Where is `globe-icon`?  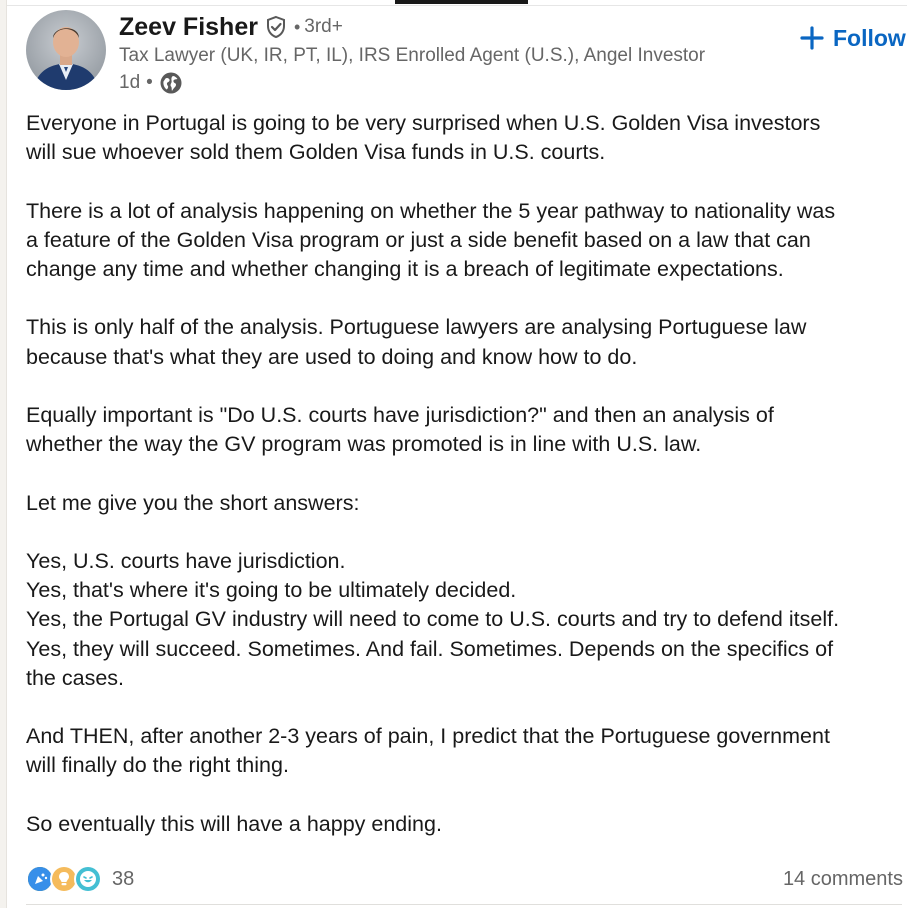 globe-icon is located at coordinates (171, 83).